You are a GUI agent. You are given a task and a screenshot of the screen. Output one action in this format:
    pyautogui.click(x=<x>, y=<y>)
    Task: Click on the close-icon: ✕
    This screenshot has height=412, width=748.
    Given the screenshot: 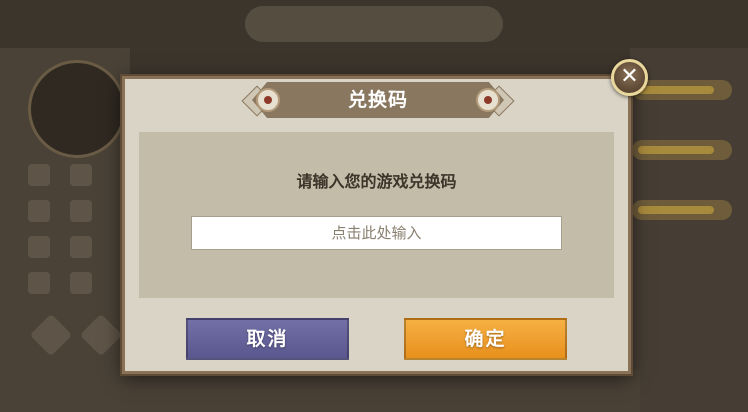 What is the action you would take?
    pyautogui.click(x=629, y=76)
    